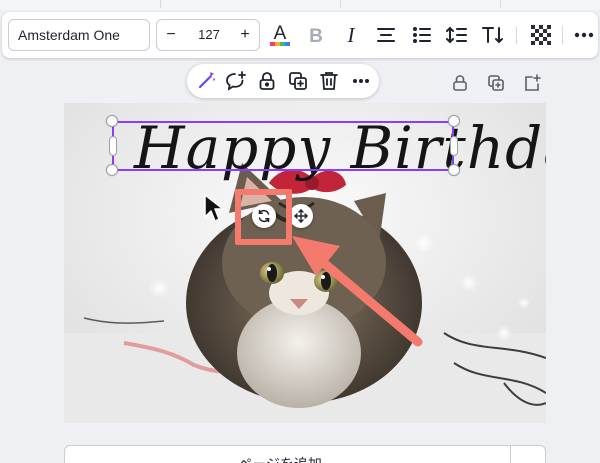 Image resolution: width=600 pixels, height=463 pixels. Describe the element at coordinates (214, 208) in the screenshot. I see `mouse-cursor-icon` at that location.